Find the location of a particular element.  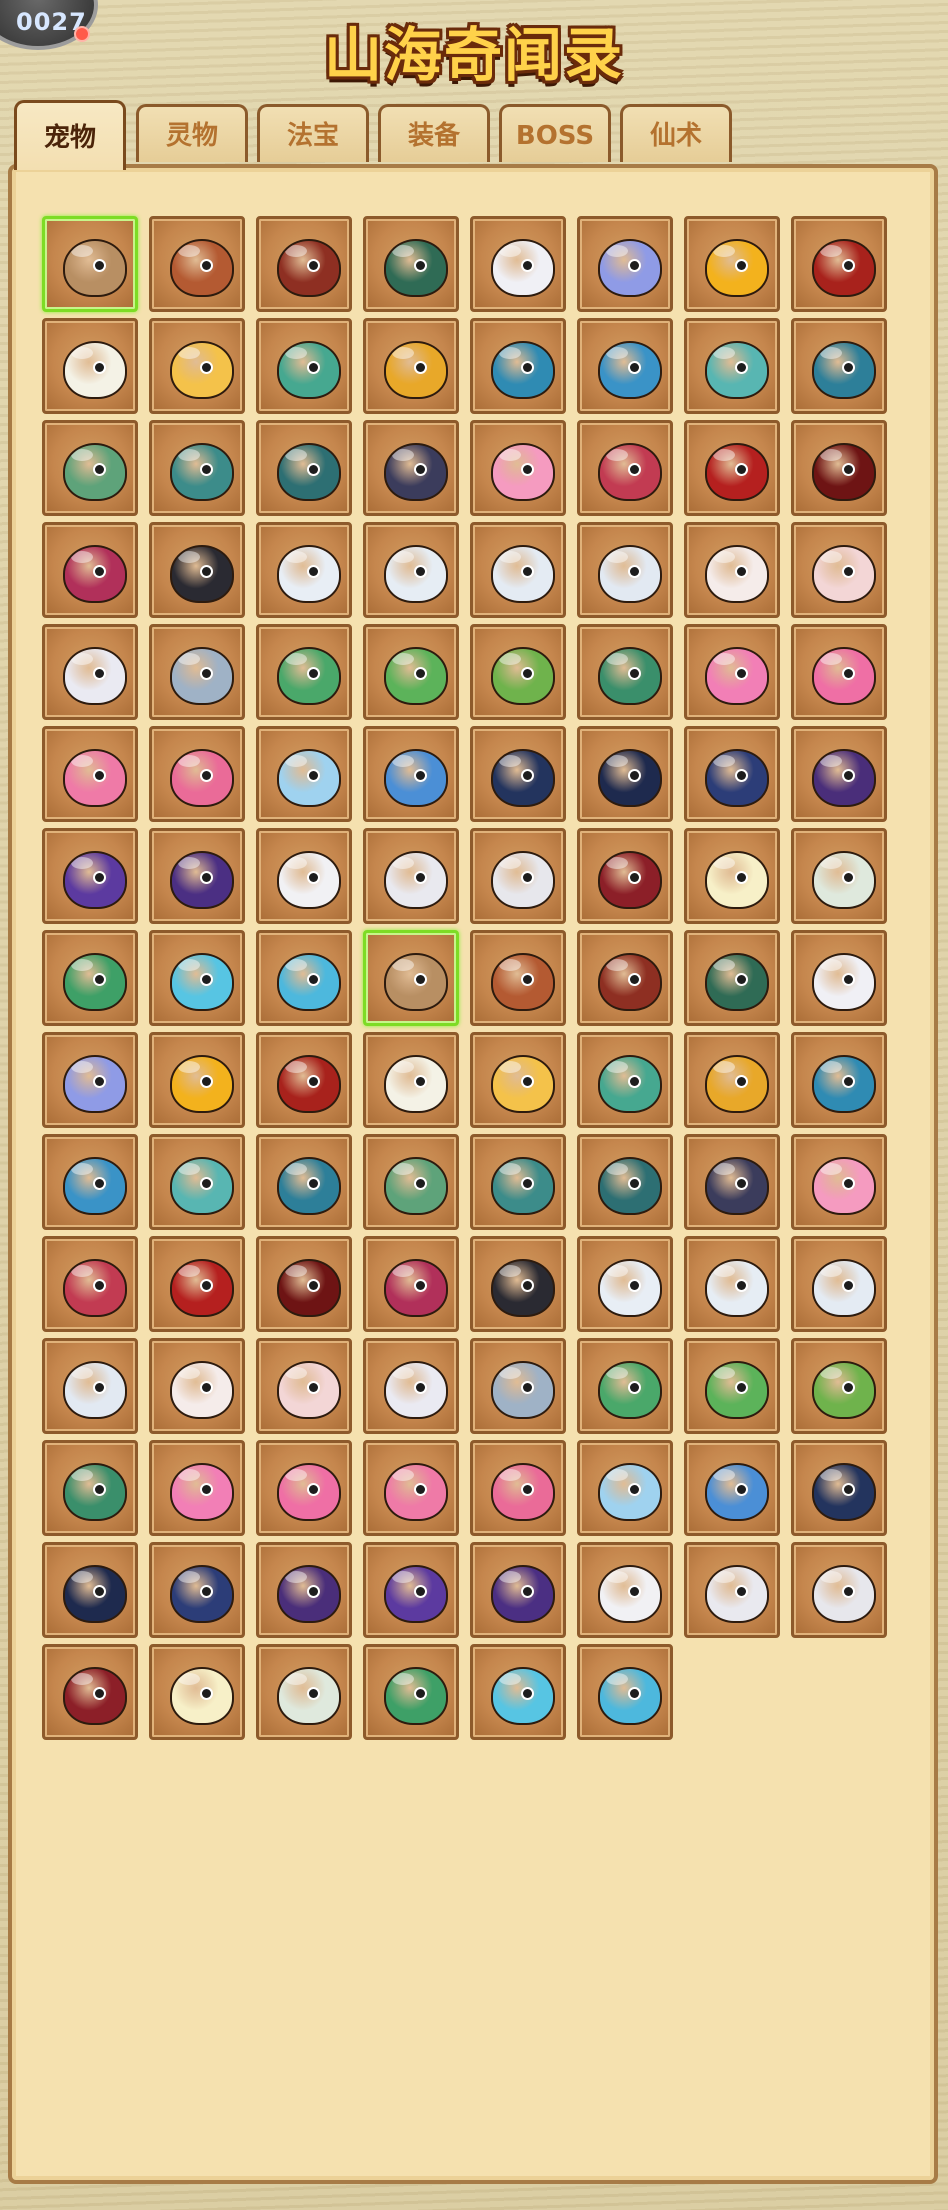

tab-treasures: 法宝 is located at coordinates (313, 133).